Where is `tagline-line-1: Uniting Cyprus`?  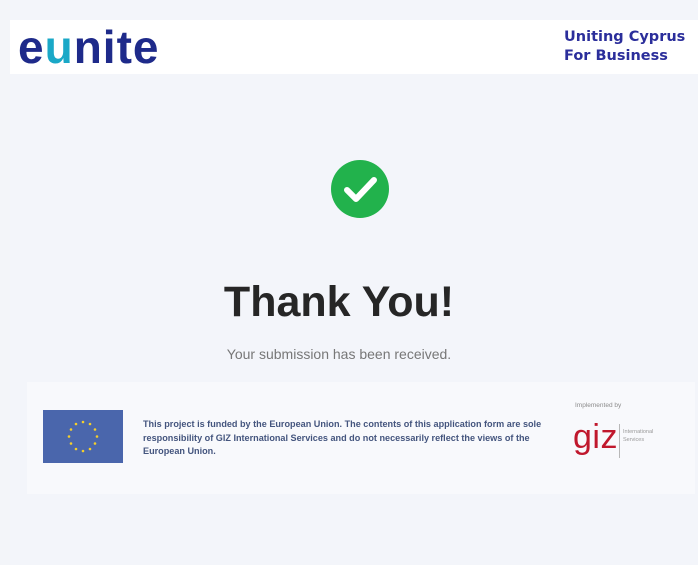
tagline-line-1: Uniting Cyprus is located at coordinates (625, 37).